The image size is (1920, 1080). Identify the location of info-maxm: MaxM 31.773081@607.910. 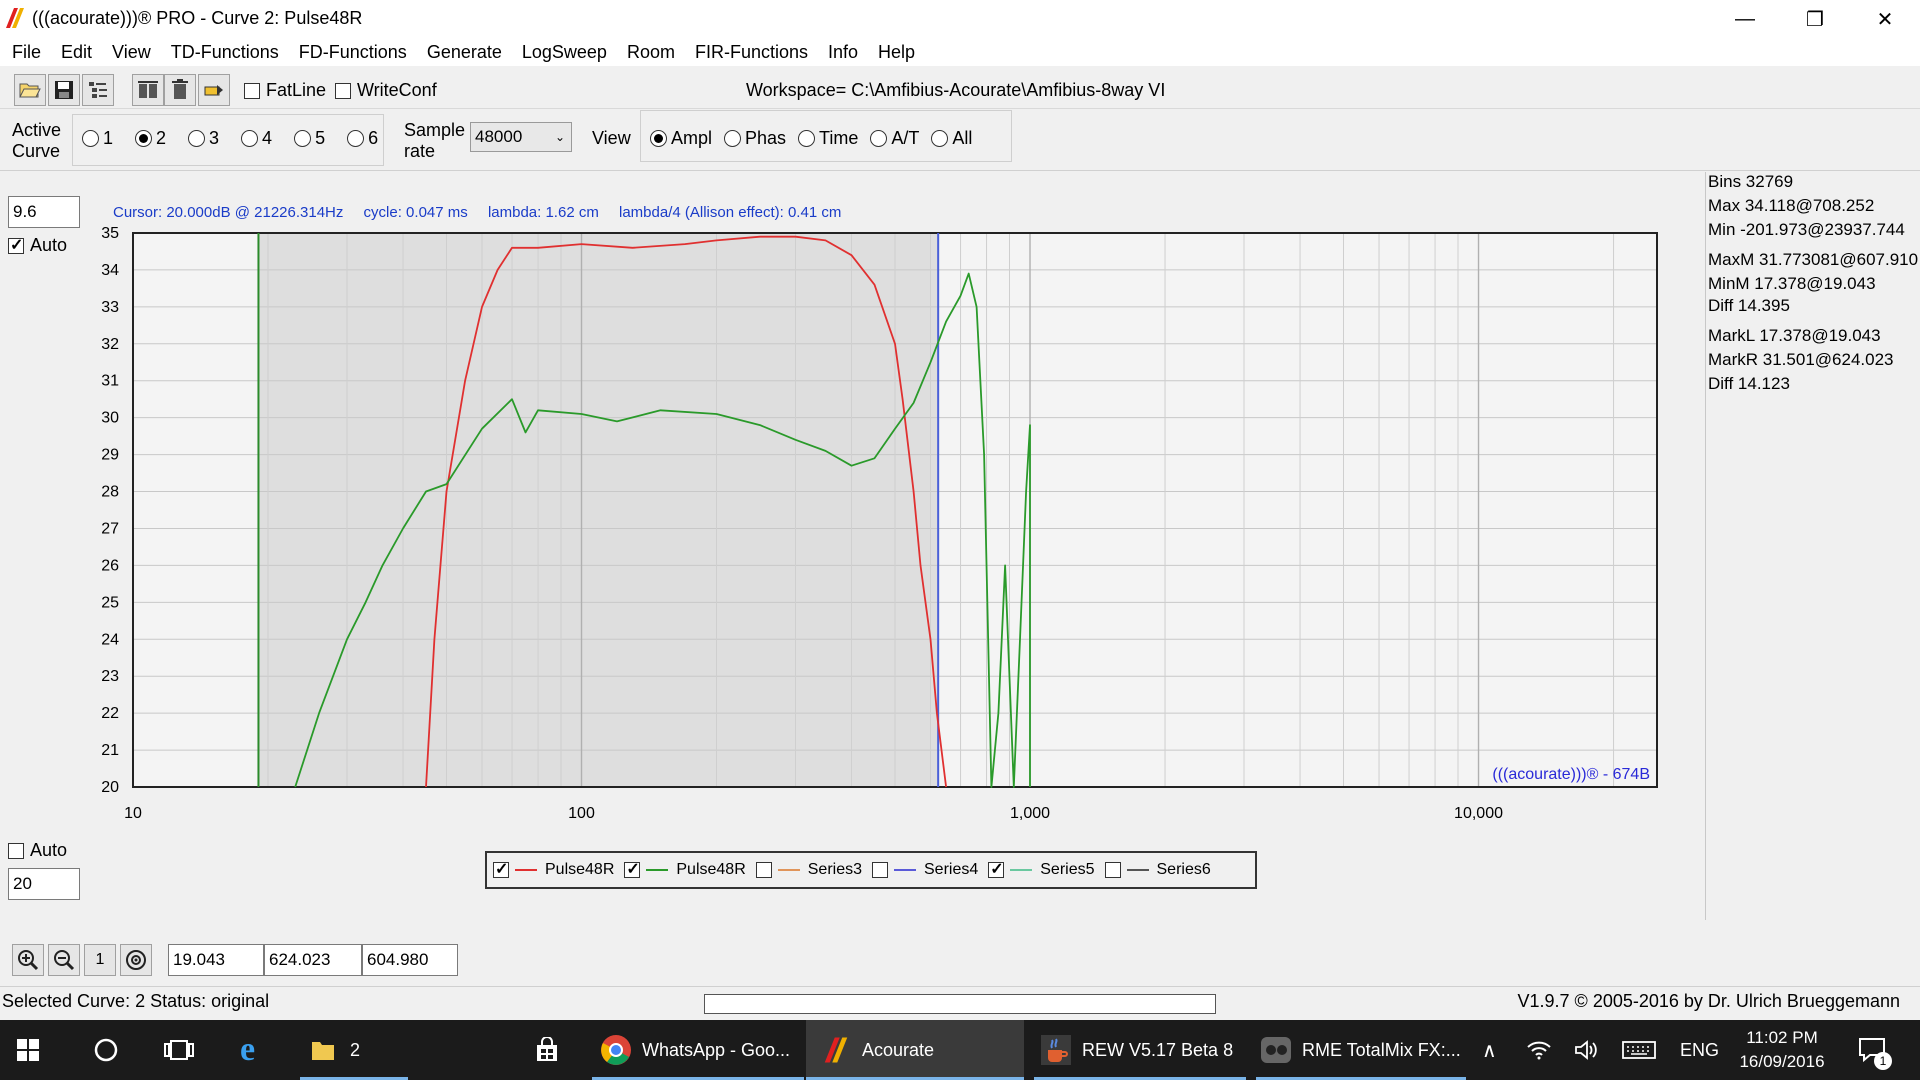
(1813, 259).